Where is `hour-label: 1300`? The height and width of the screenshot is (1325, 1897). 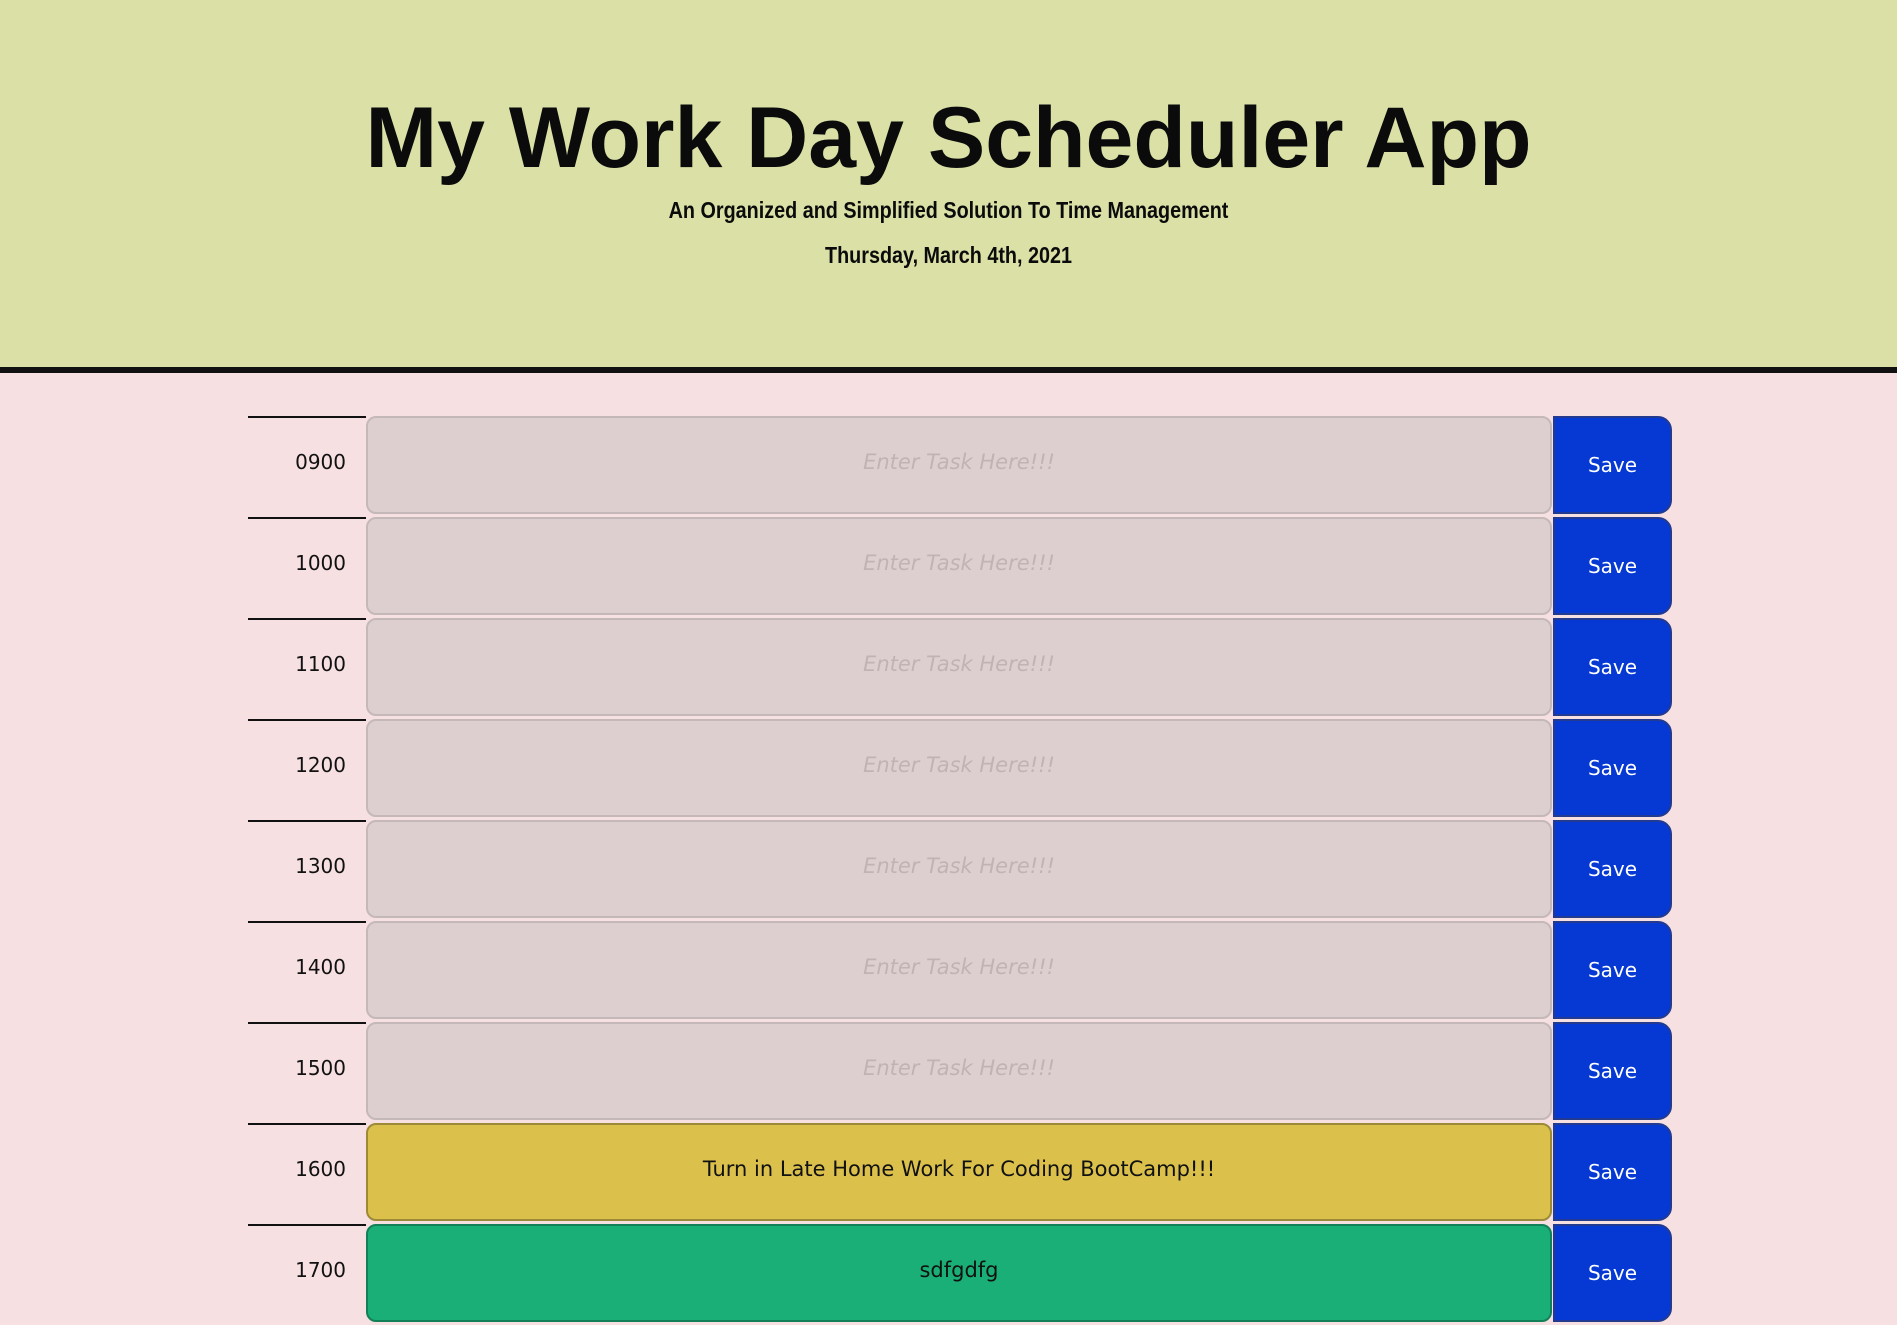
hour-label: 1300 is located at coordinates (307, 870).